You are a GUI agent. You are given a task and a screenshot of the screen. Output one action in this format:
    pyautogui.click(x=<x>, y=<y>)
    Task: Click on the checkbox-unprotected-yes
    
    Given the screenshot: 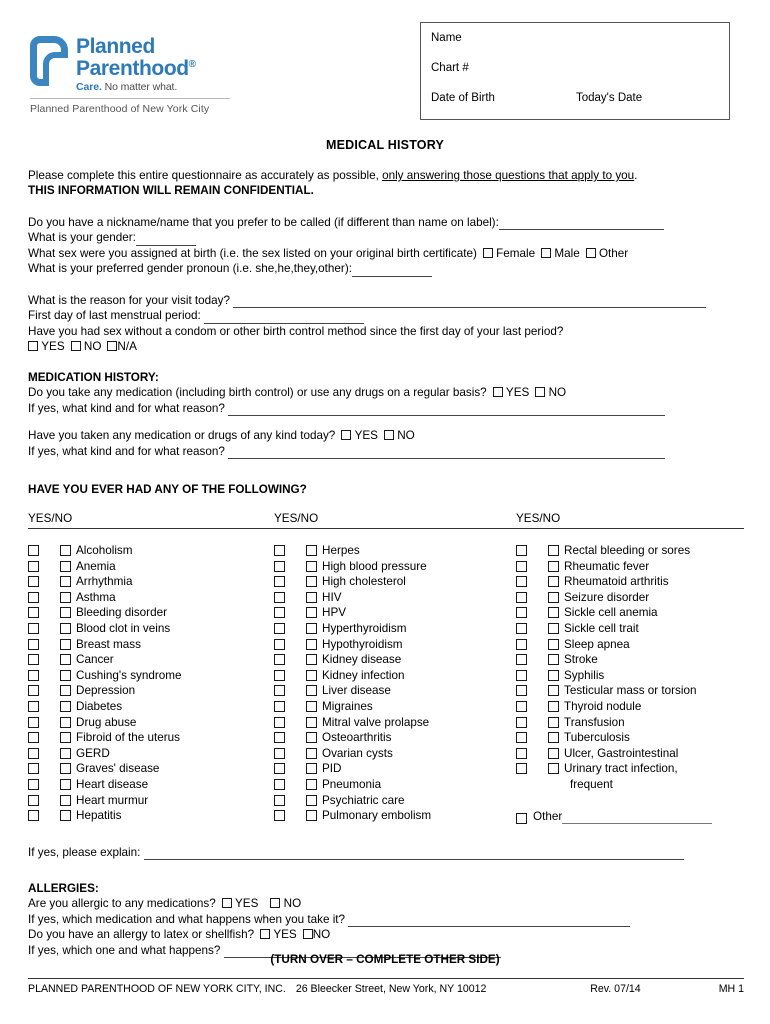 What is the action you would take?
    pyautogui.click(x=33, y=346)
    